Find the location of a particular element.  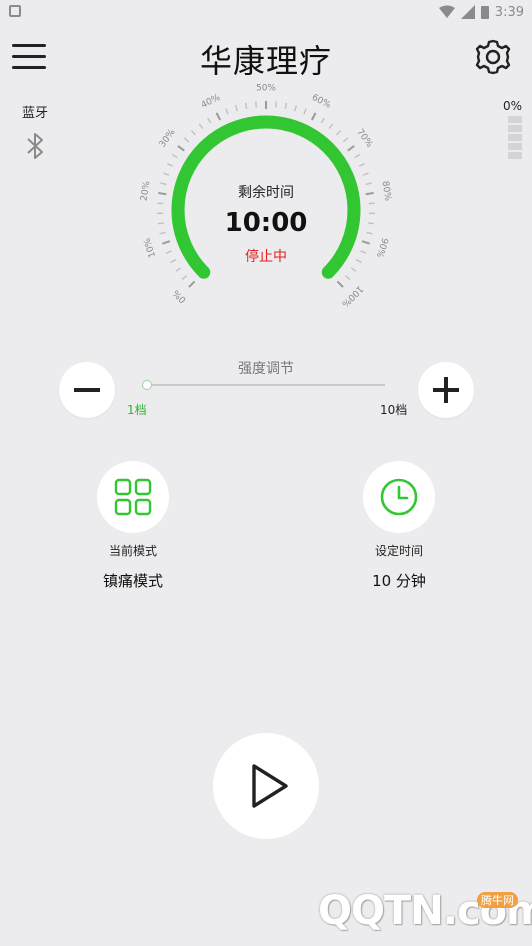

increase-intensity-button is located at coordinates (446, 390).